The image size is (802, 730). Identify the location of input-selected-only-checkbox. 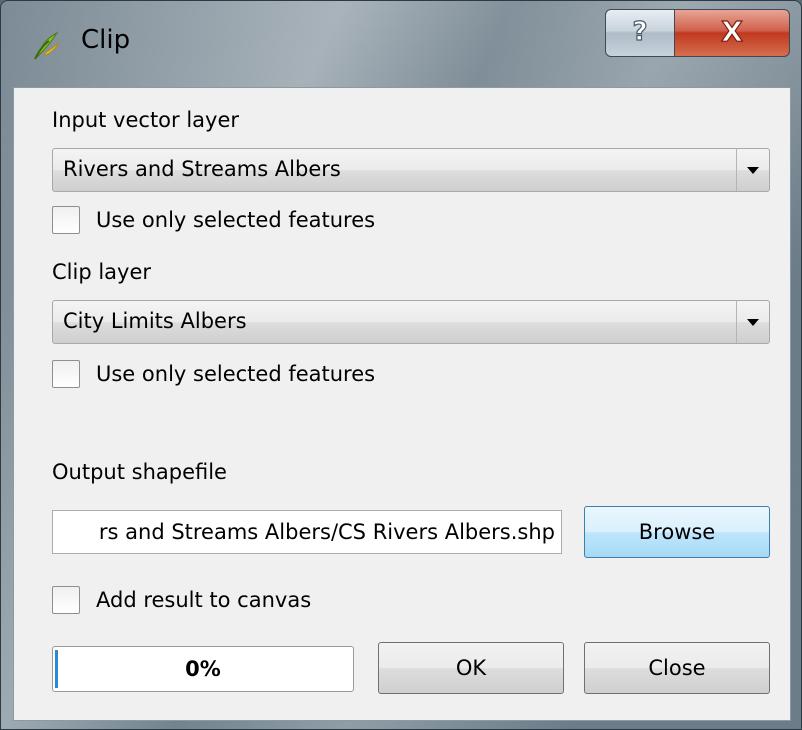
(66, 220).